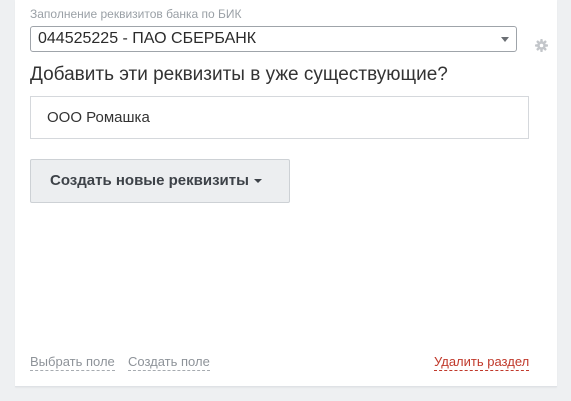 Image resolution: width=571 pixels, height=401 pixels. What do you see at coordinates (149, 180) in the screenshot?
I see `create-new-requisites-label: Создать новые реквизиты` at bounding box center [149, 180].